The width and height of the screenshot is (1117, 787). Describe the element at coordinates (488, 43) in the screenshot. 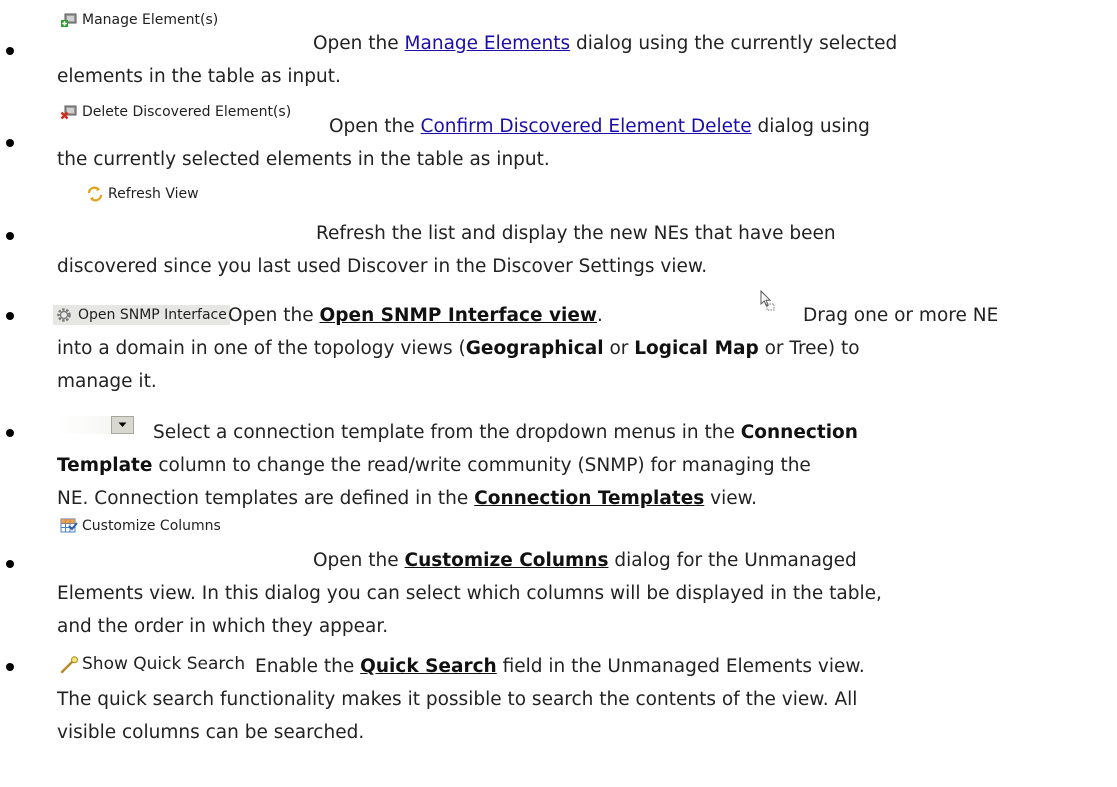

I see `manage-elements-link: Manage Elements` at that location.